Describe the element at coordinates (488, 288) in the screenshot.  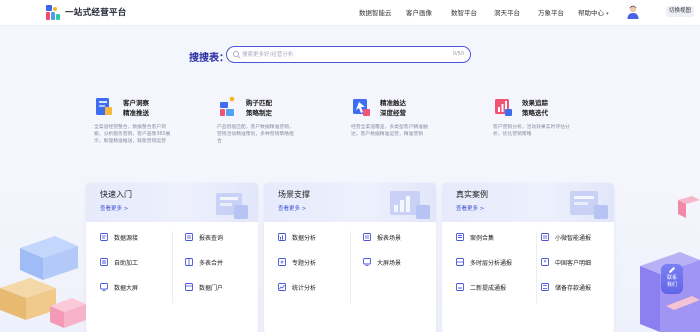
I see `item-label: 二新提成通报` at that location.